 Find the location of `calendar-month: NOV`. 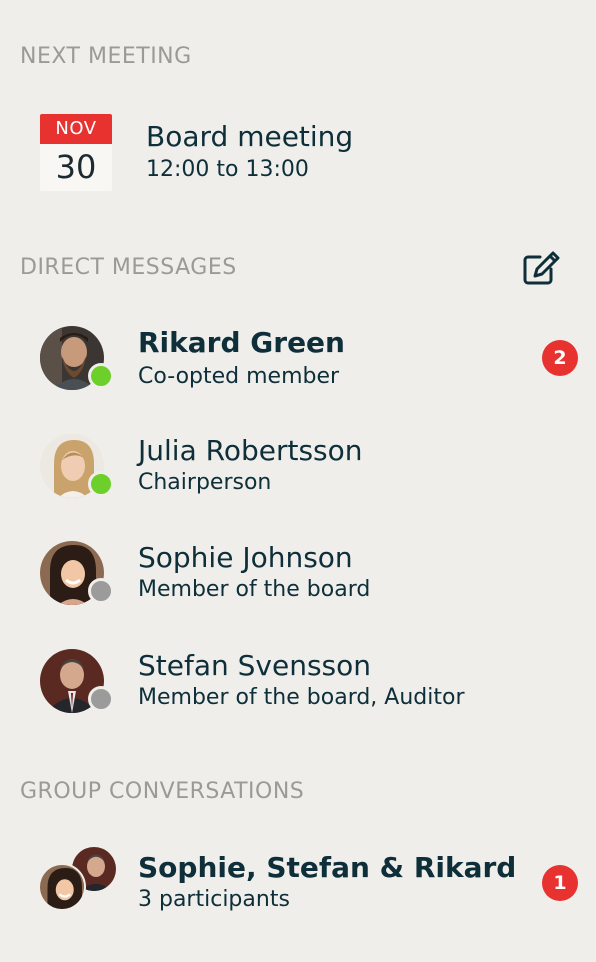

calendar-month: NOV is located at coordinates (76, 129).